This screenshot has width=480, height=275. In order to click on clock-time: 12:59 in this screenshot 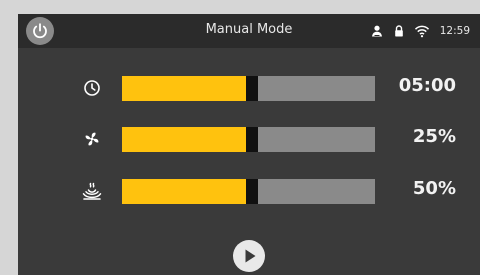, I will do `click(454, 31)`.